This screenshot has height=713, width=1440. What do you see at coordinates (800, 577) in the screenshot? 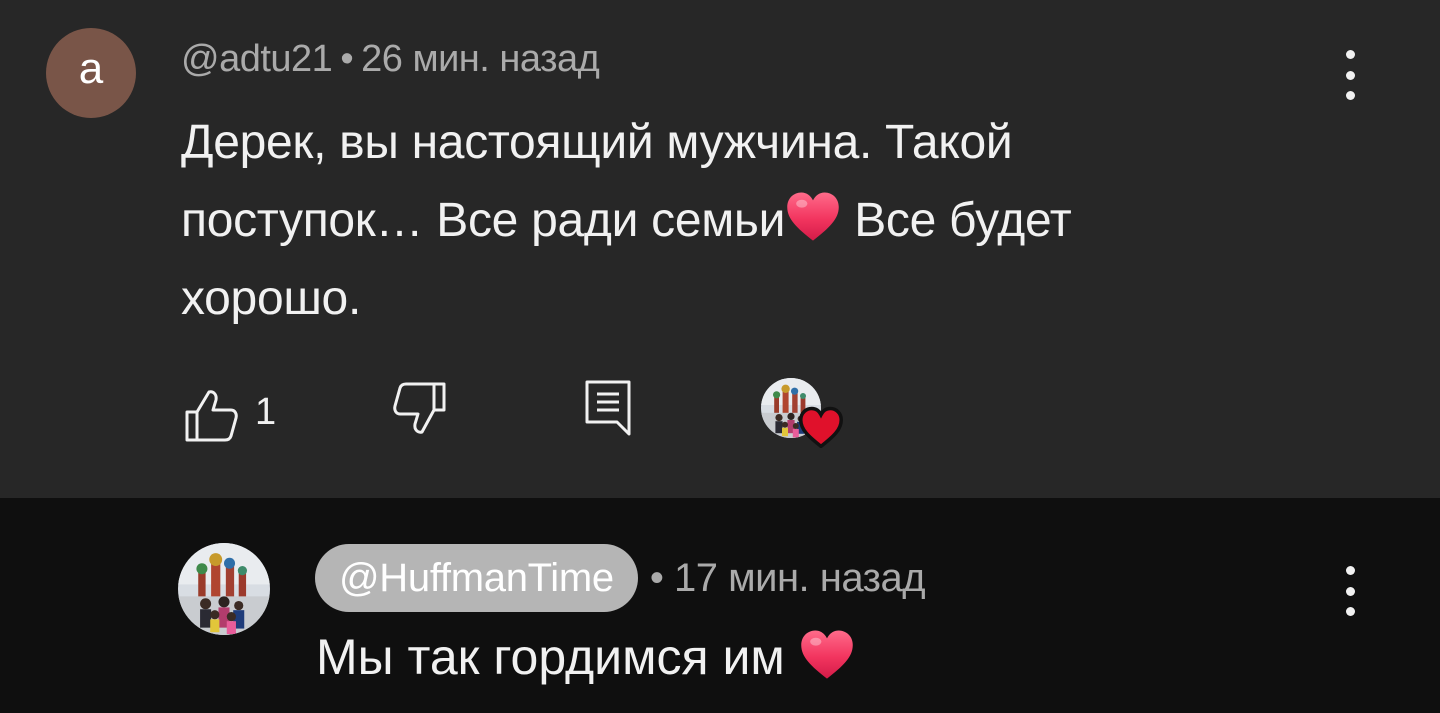
I see `reply-time: 17 мин. назад` at bounding box center [800, 577].